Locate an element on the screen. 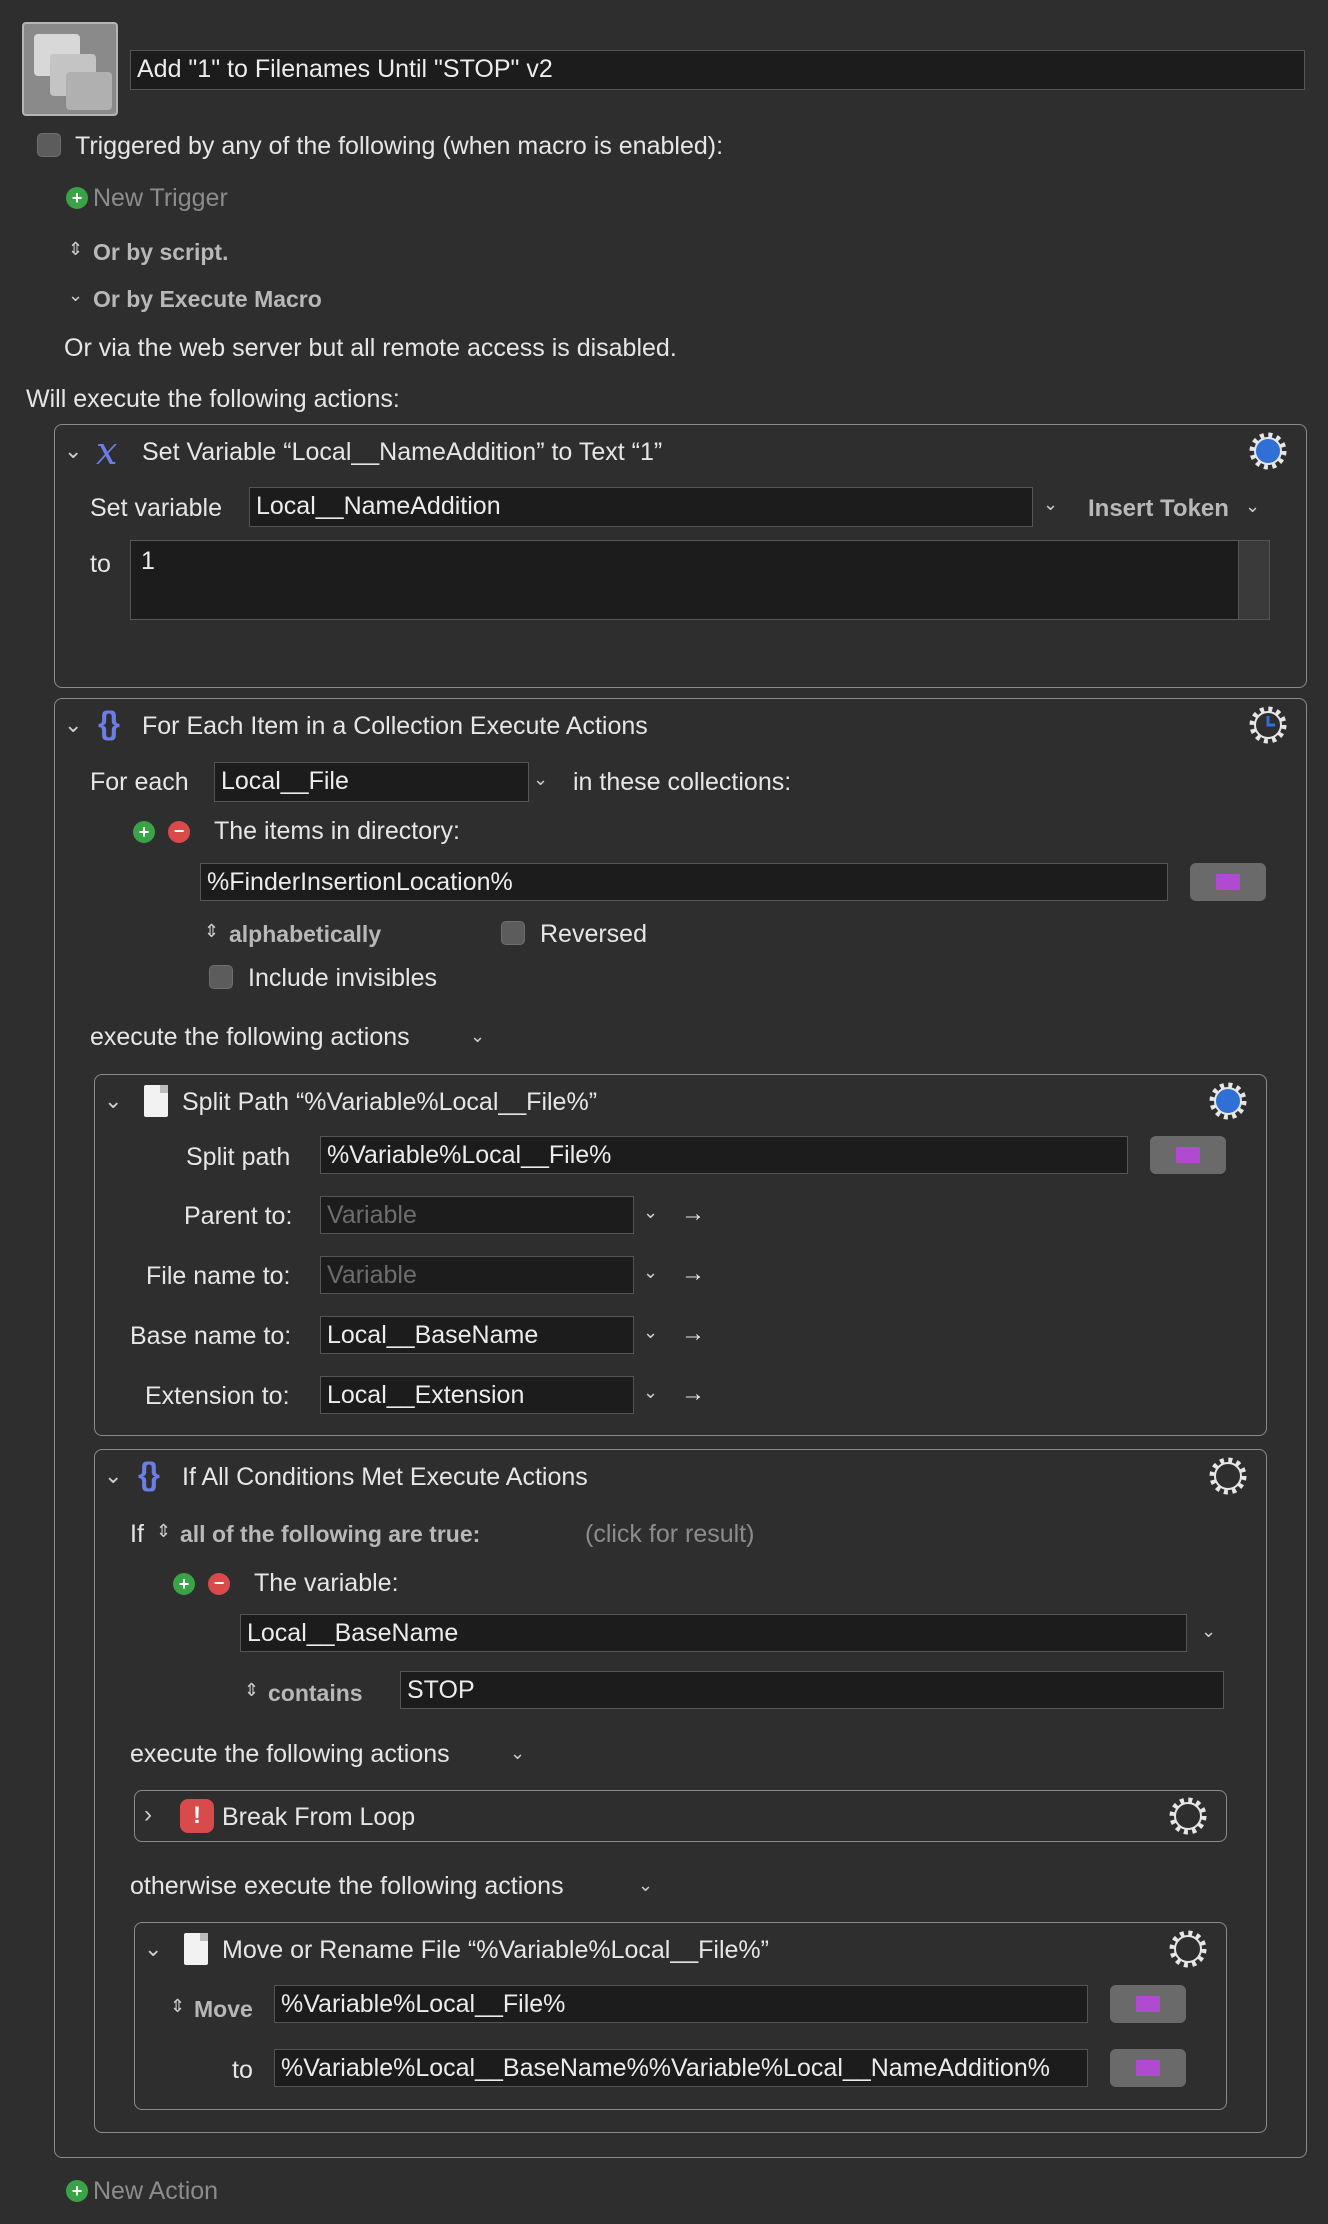 Image resolution: width=1328 pixels, height=2224 pixels. or-by-execute-toggle: Or by Execute Macro is located at coordinates (207, 299).